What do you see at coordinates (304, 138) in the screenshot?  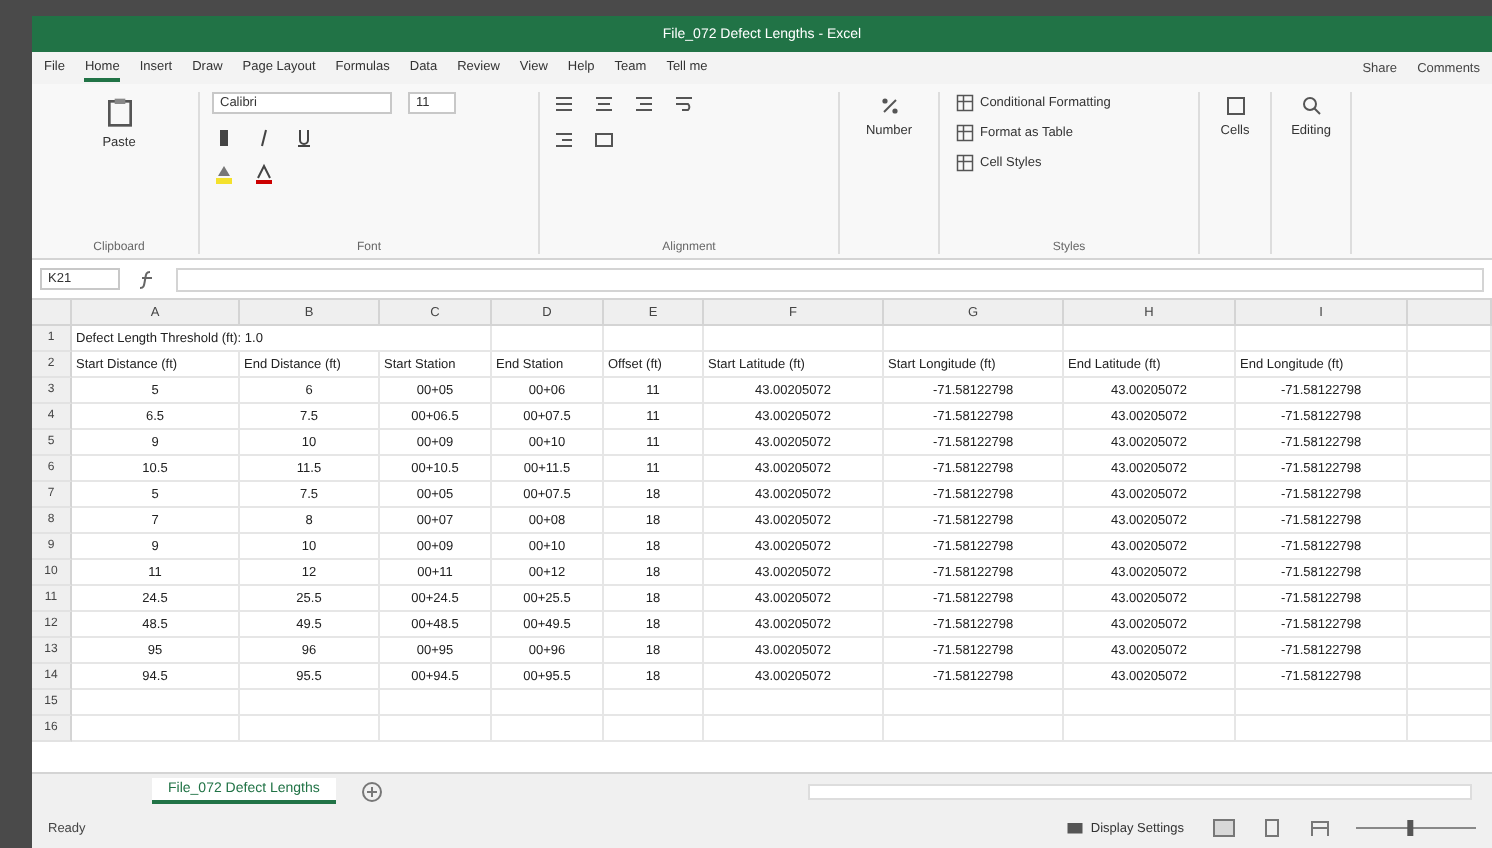 I see `underline-icon` at bounding box center [304, 138].